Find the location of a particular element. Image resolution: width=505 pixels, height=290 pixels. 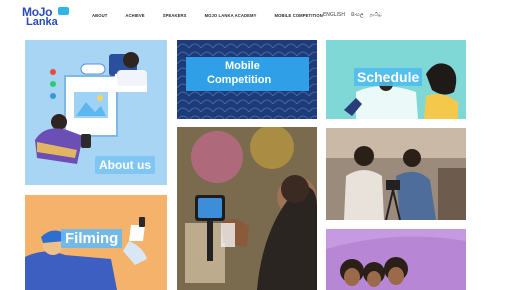

about-us-label: About us is located at coordinates (125, 165).